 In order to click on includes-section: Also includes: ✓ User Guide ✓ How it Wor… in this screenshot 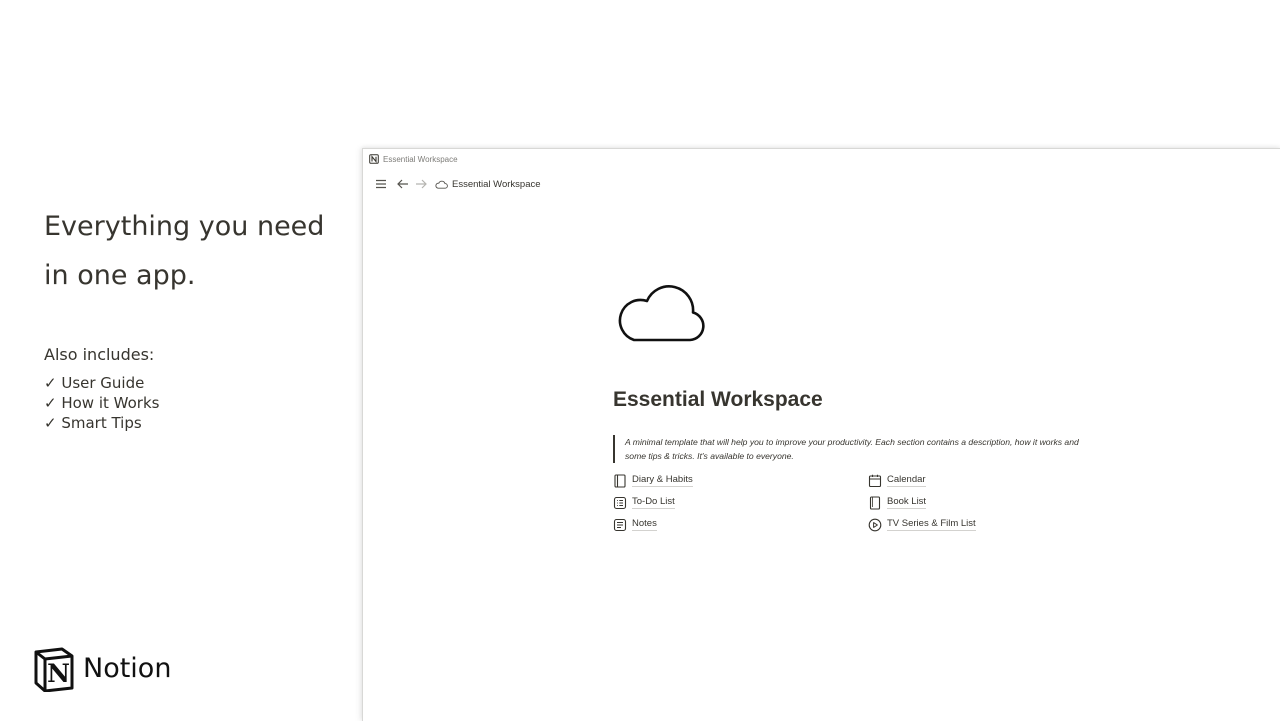, I will do `click(101, 388)`.